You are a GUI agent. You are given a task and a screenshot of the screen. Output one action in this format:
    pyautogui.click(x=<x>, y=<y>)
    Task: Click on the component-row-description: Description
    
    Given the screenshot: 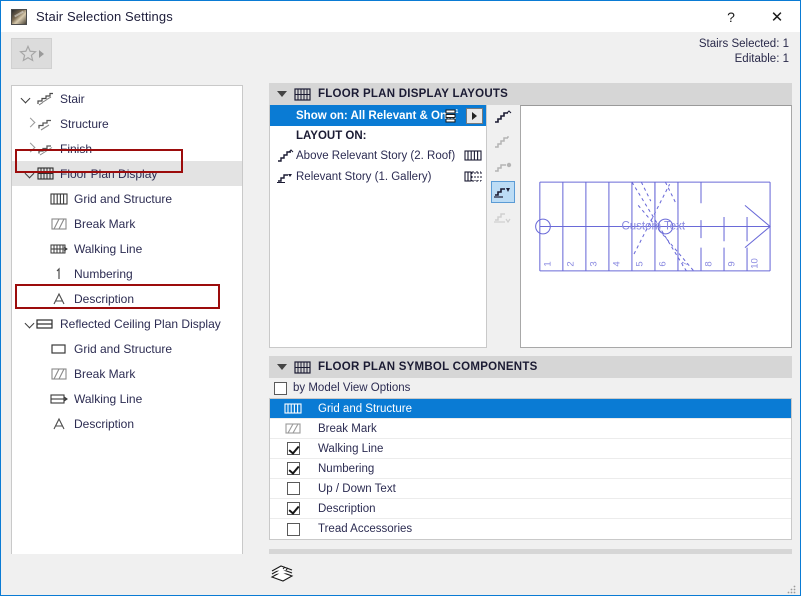 What is the action you would take?
    pyautogui.click(x=530, y=509)
    